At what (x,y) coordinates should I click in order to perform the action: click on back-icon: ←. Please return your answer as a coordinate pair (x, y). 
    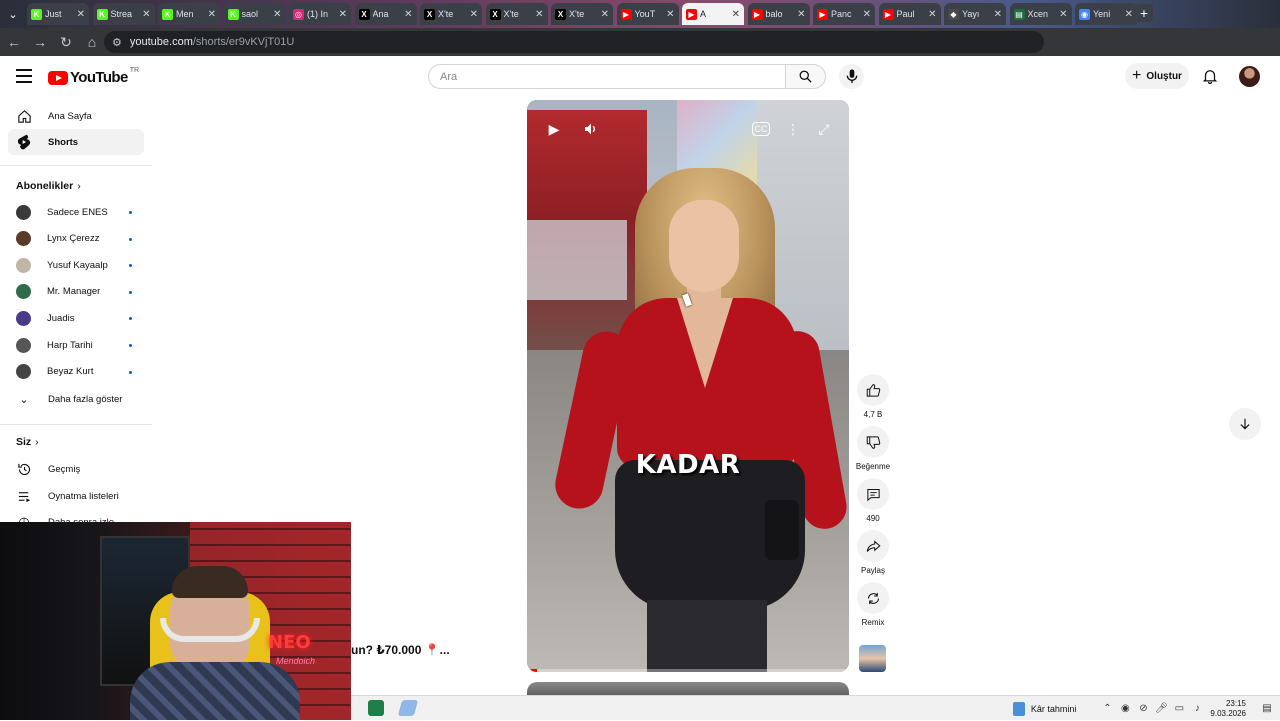
    Looking at the image, I should click on (14, 42).